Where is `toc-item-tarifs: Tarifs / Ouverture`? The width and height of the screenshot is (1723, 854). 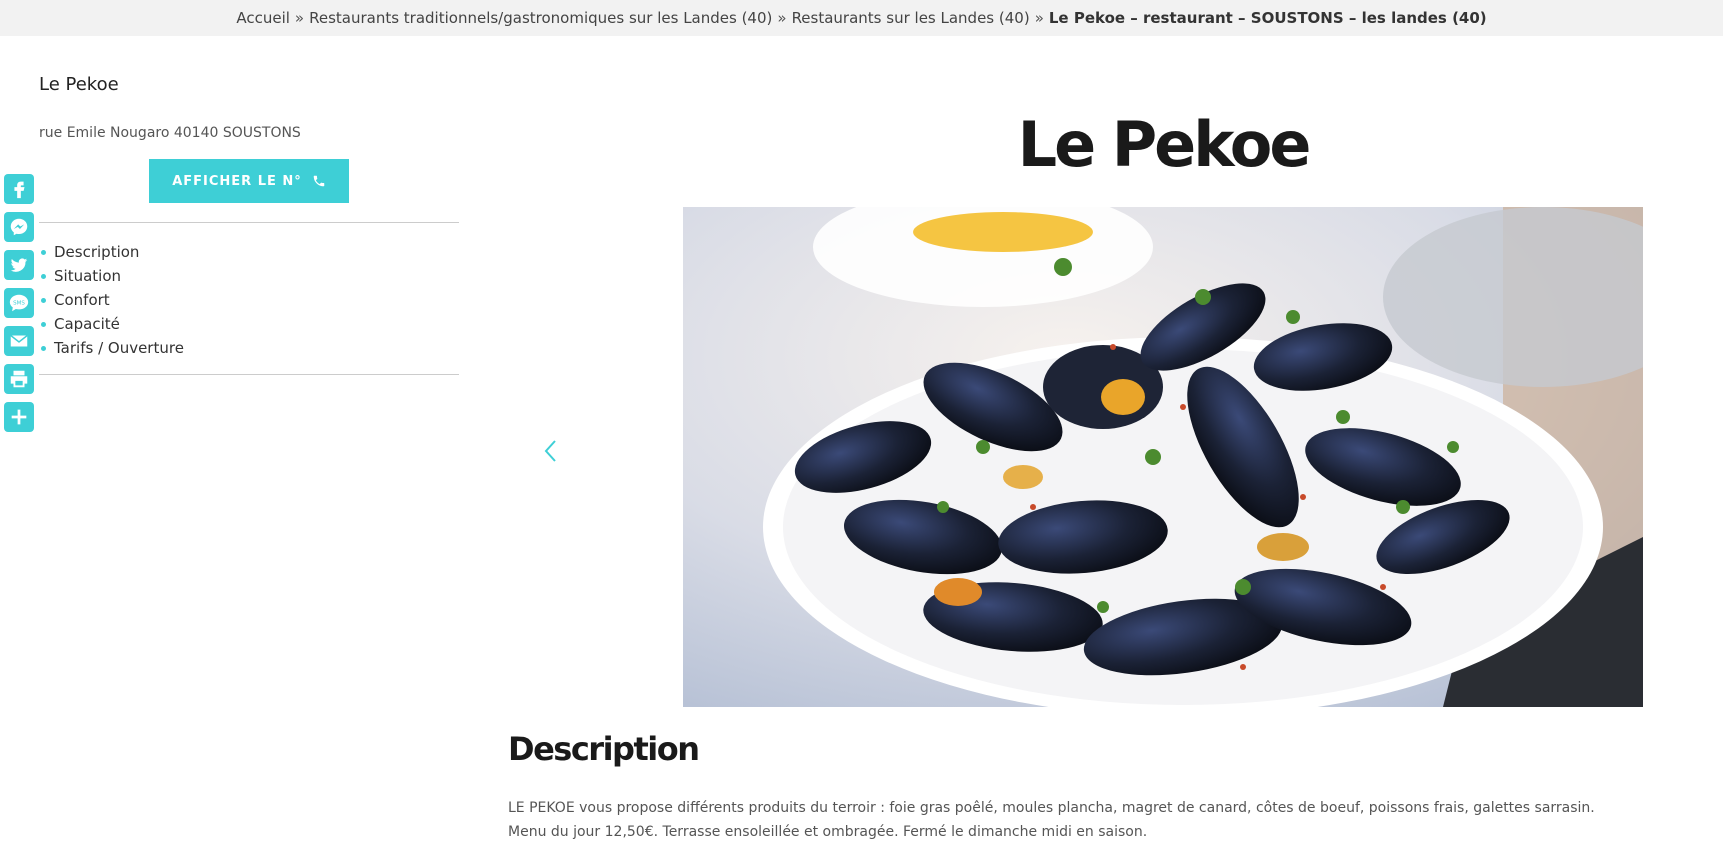
toc-item-tarifs: Tarifs / Ouverture is located at coordinates (111, 348).